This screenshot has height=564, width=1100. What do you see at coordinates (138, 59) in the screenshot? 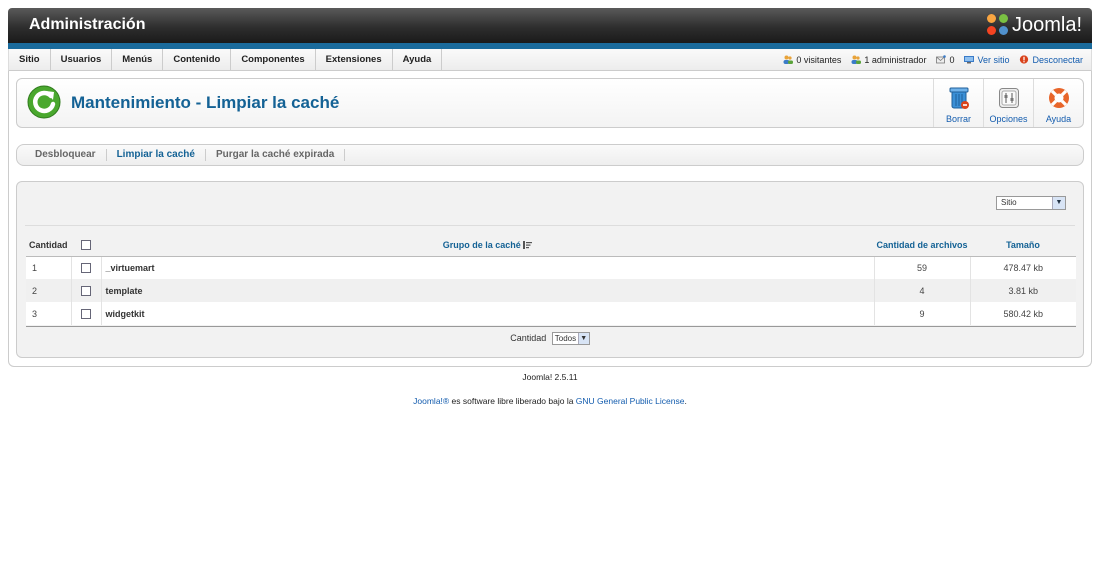
I see `menu-item-menus: Menús` at bounding box center [138, 59].